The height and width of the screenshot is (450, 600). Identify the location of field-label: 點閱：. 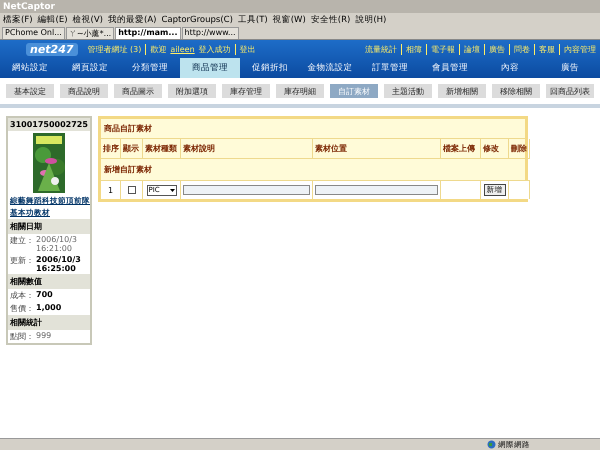
(22, 336).